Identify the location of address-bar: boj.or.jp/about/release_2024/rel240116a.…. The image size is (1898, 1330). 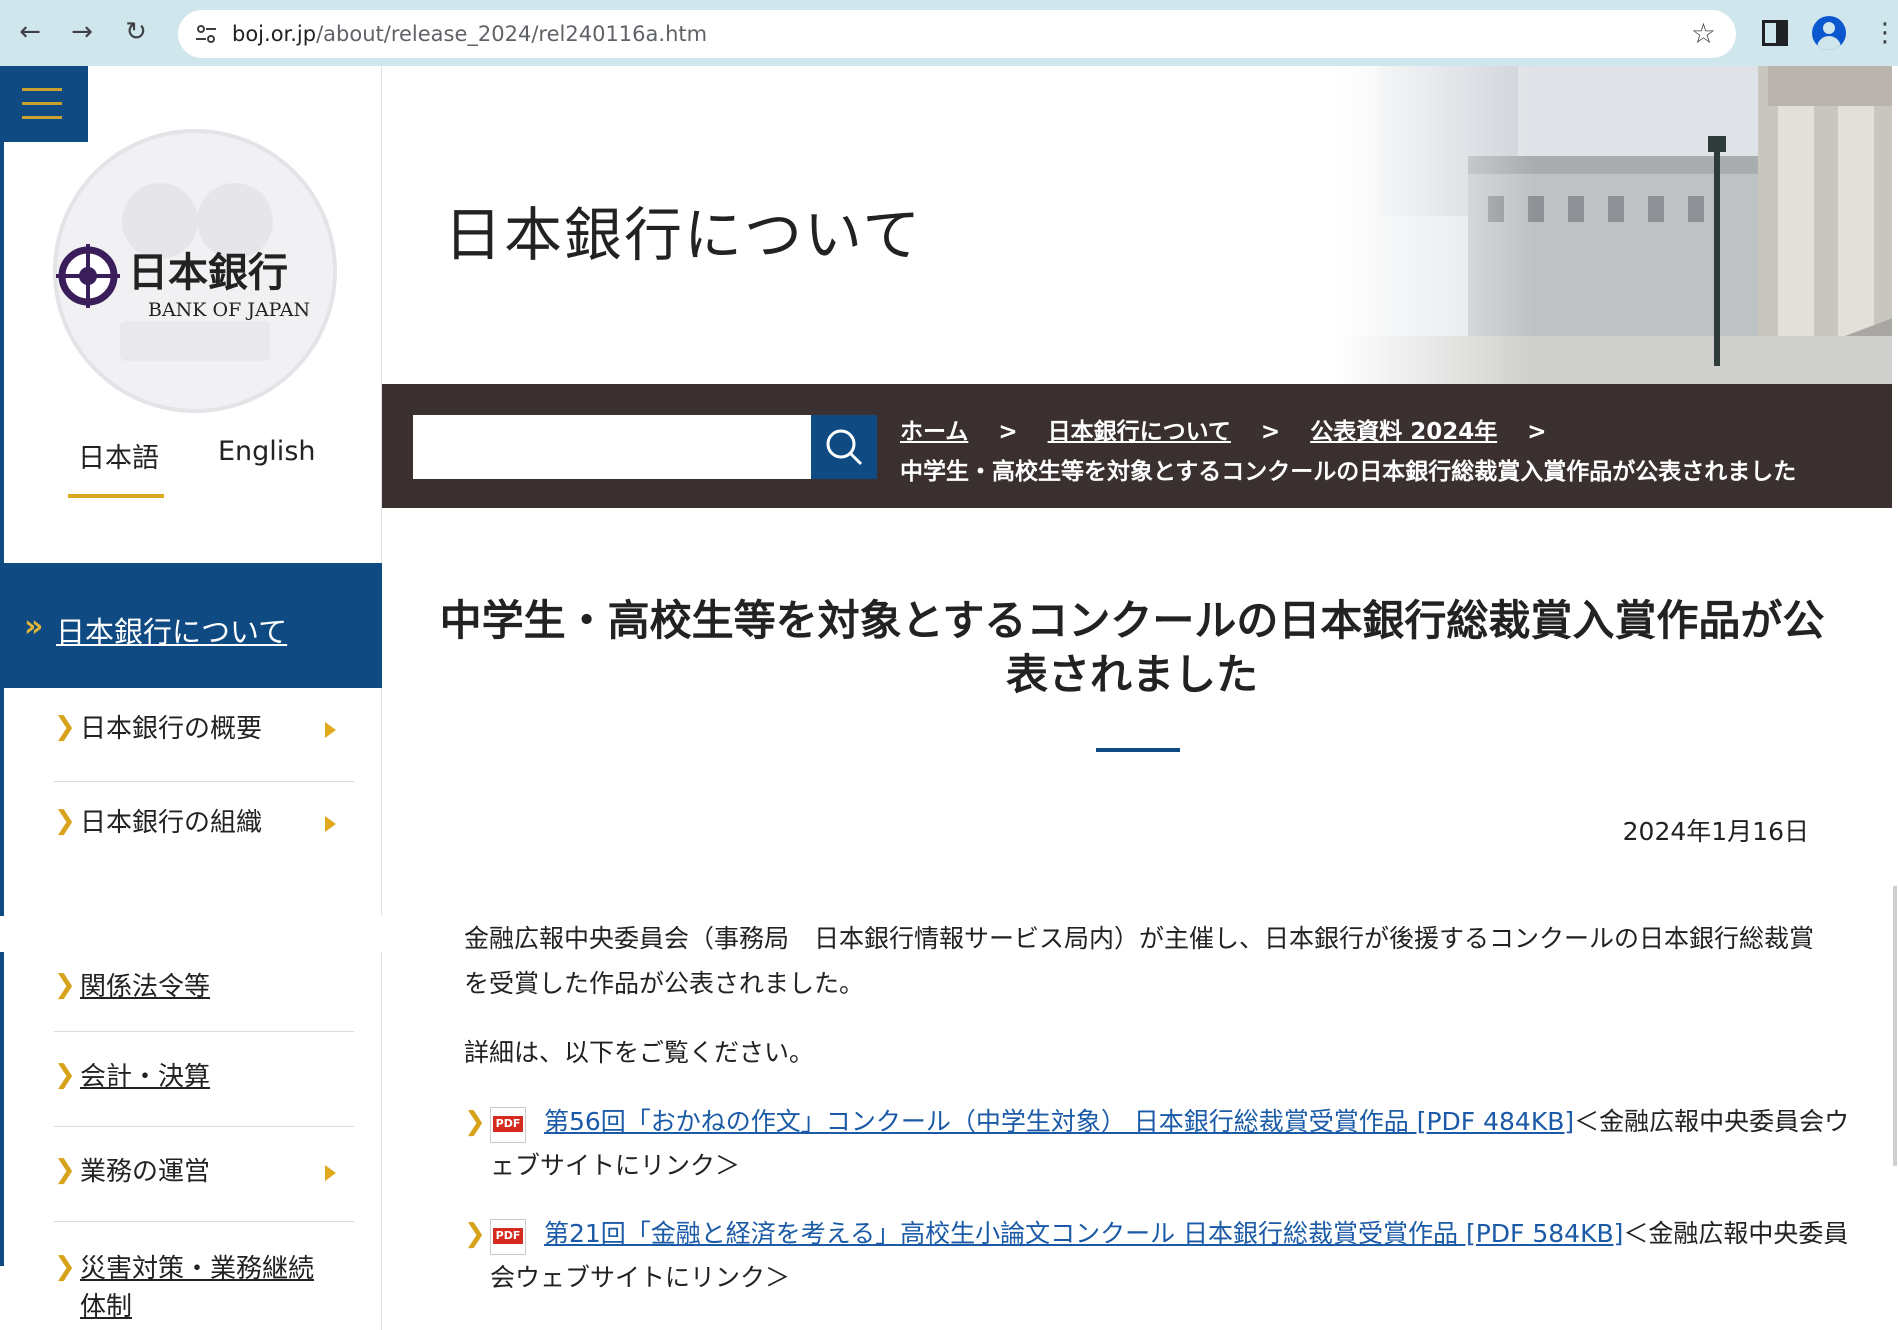
(957, 34).